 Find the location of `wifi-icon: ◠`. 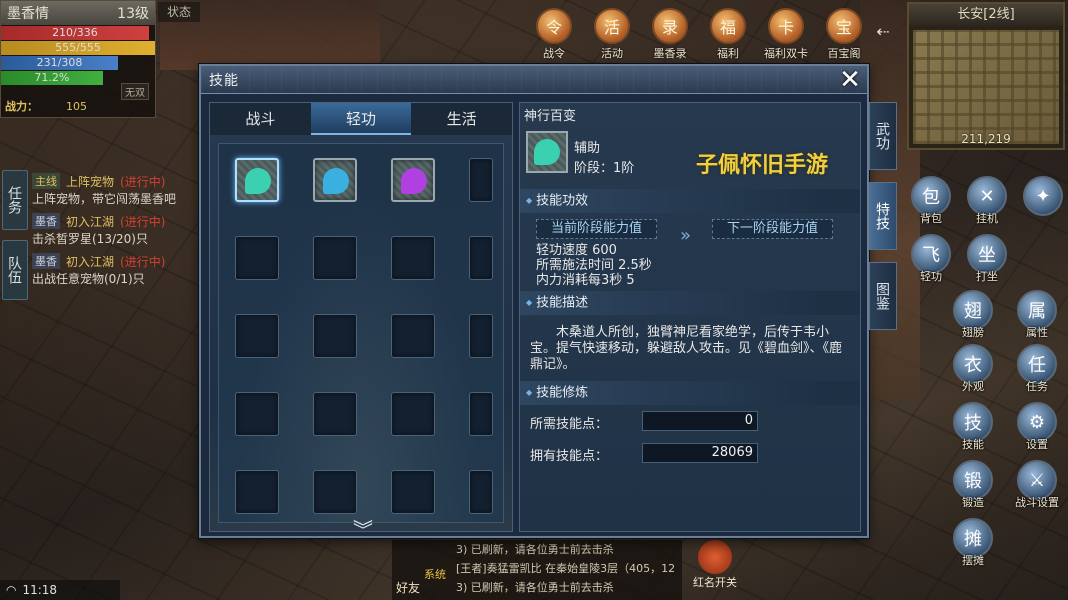

wifi-icon: ◠ is located at coordinates (11, 590).